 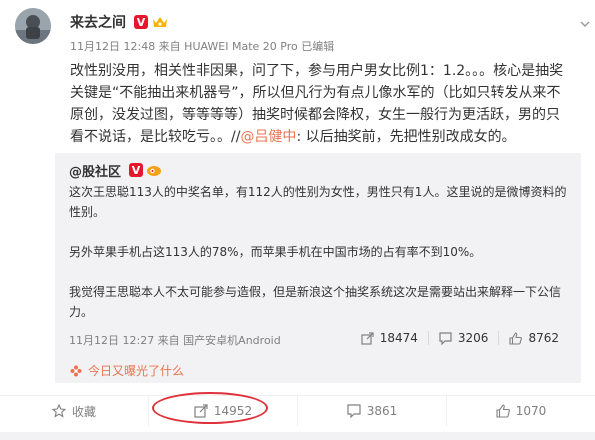 I want to click on member-crown-icon, so click(x=160, y=22).